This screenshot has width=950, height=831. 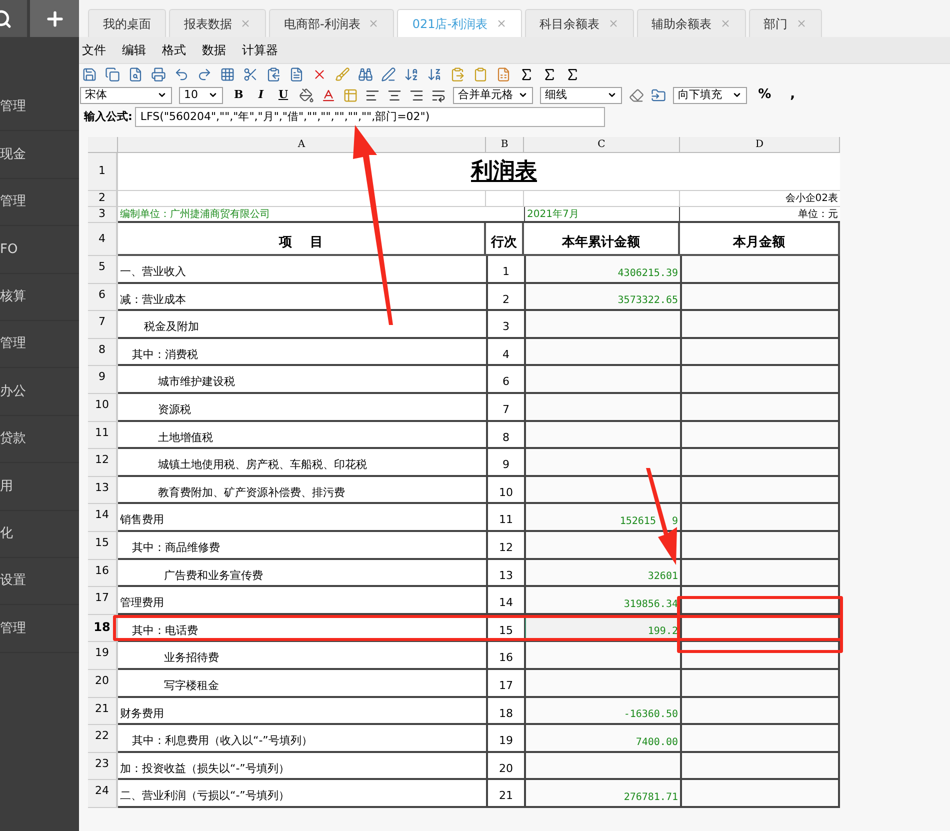 What do you see at coordinates (214, 50) in the screenshot?
I see `menu-item: 数据` at bounding box center [214, 50].